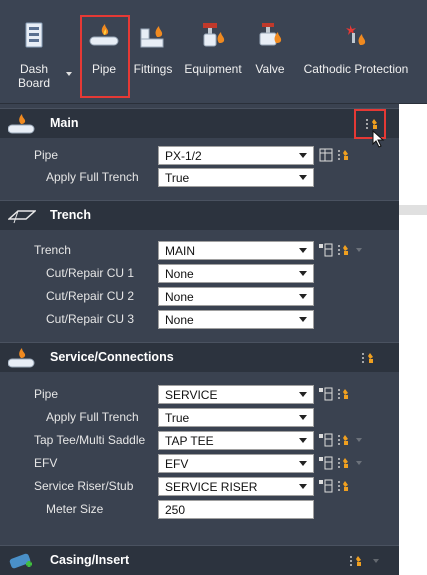 The height and width of the screenshot is (575, 427). I want to click on section-trench-header: Trench, so click(199, 215).